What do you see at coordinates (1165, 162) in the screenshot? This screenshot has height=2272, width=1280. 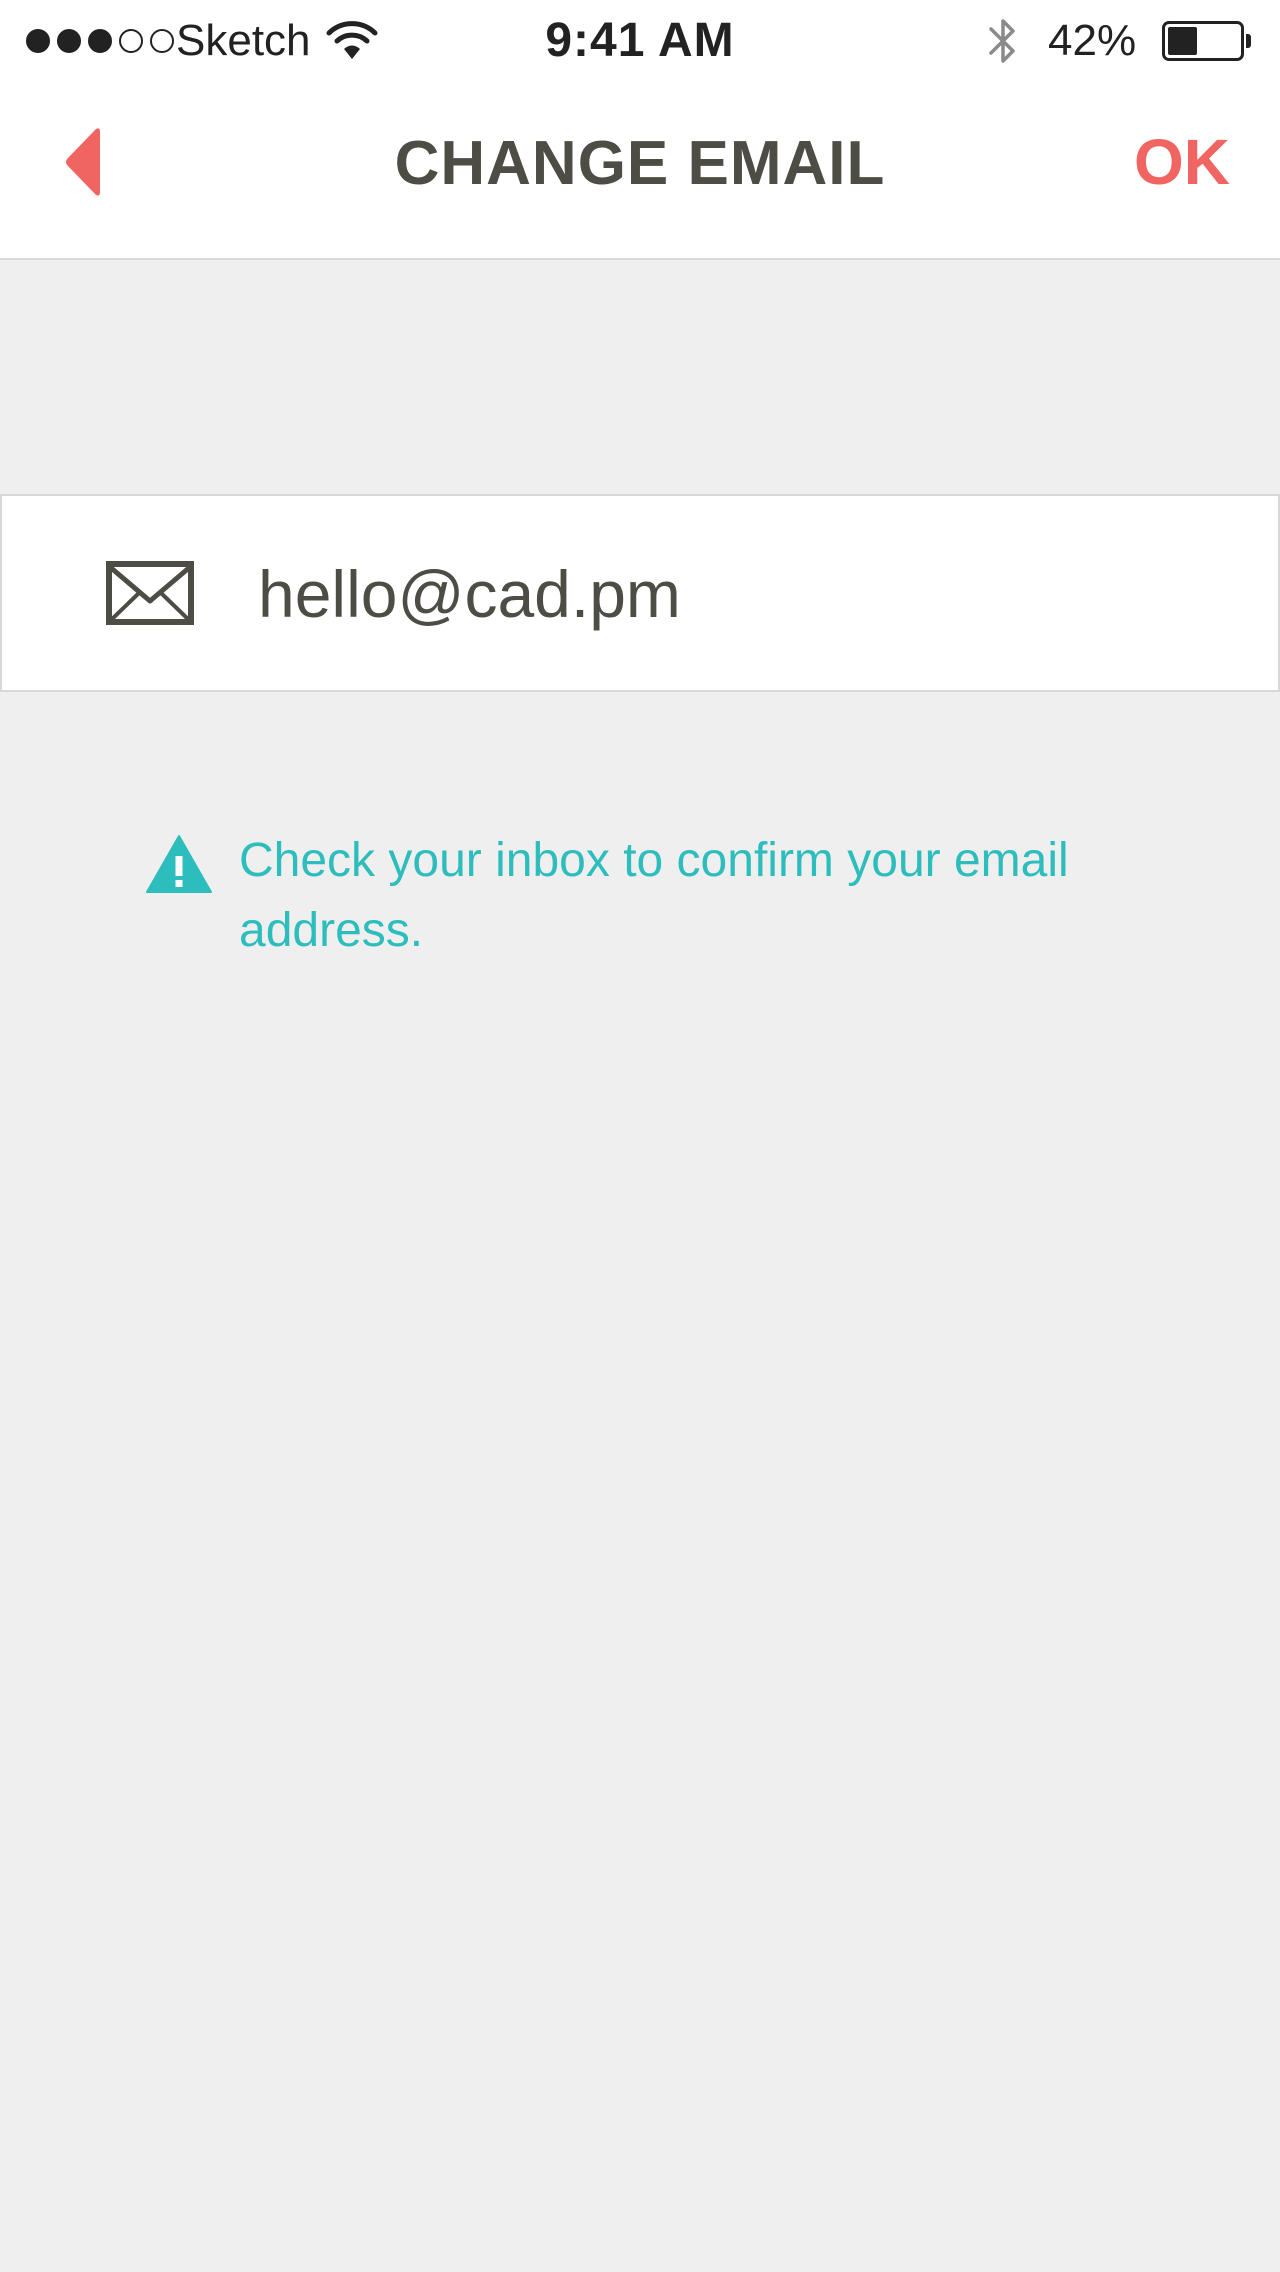 I see `ok-button: OK` at bounding box center [1165, 162].